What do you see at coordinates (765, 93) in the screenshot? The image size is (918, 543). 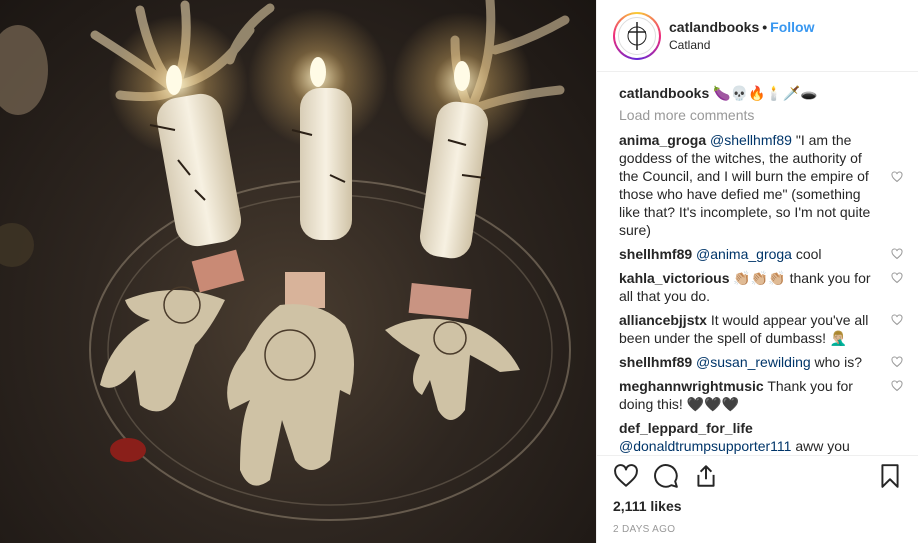 I see `caption-text: 🍆💀🔥🕯️🗡️🕳️` at bounding box center [765, 93].